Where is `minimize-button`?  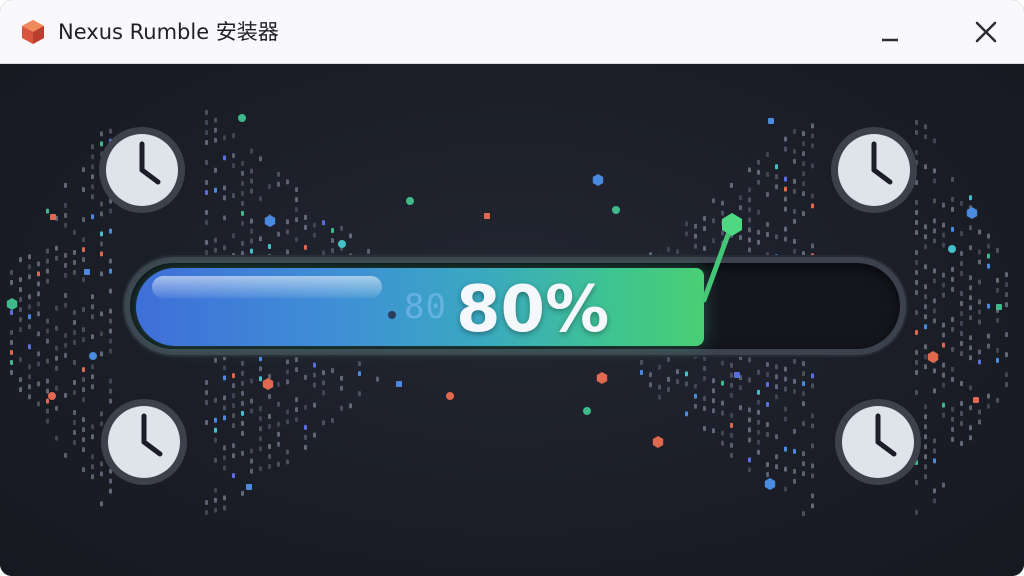
minimize-button is located at coordinates (890, 32).